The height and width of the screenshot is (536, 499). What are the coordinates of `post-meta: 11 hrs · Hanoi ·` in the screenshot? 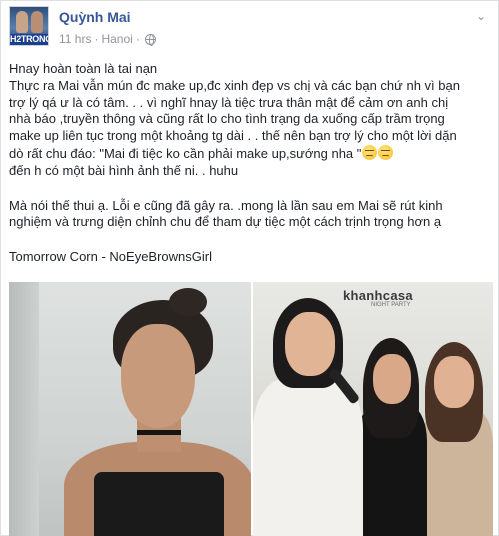 It's located at (107, 39).